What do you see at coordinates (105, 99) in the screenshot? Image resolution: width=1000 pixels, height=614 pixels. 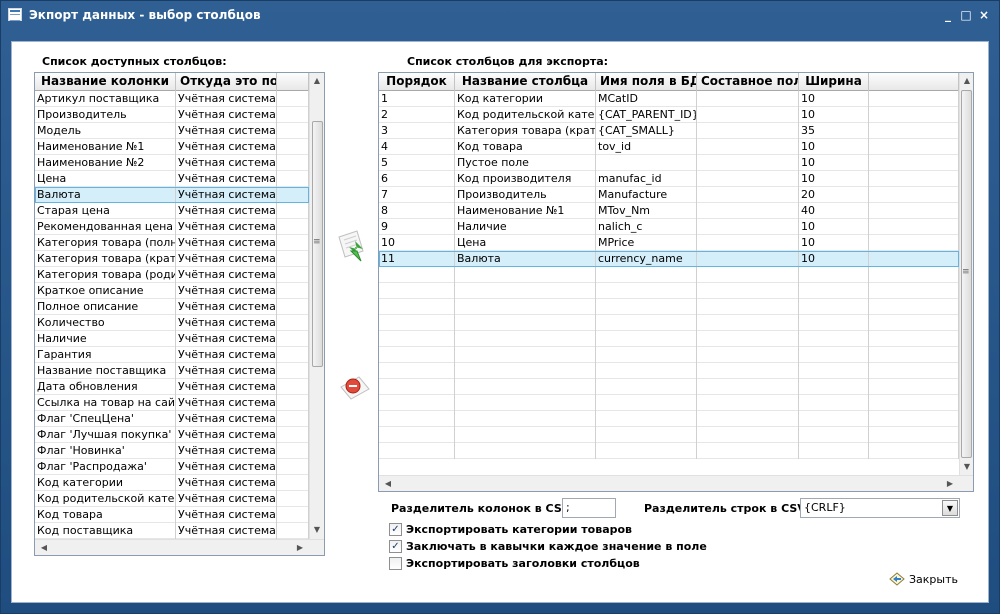 I see `table-cell: Артикул поставщика` at bounding box center [105, 99].